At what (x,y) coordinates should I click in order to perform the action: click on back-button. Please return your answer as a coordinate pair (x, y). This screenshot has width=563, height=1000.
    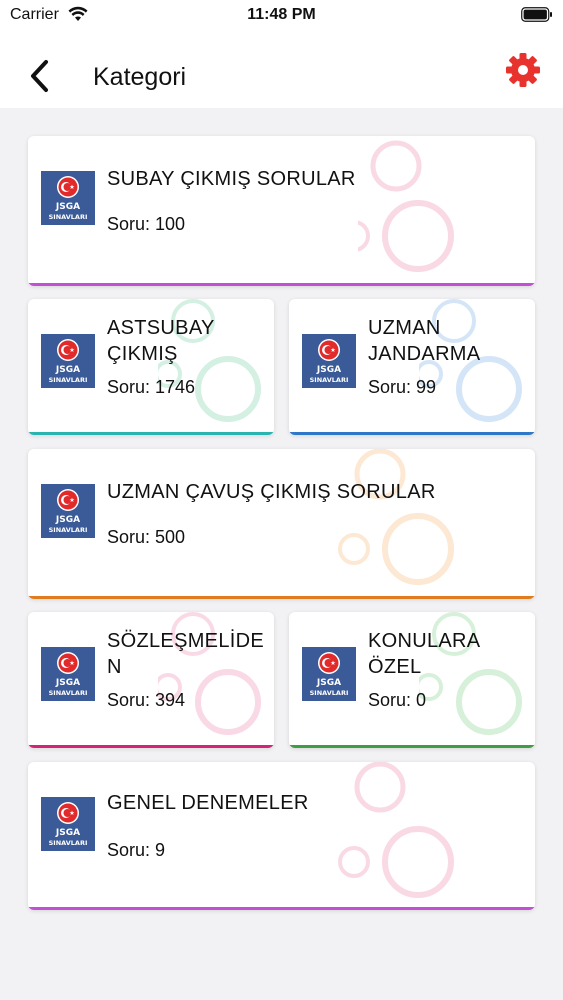
    Looking at the image, I should click on (41, 76).